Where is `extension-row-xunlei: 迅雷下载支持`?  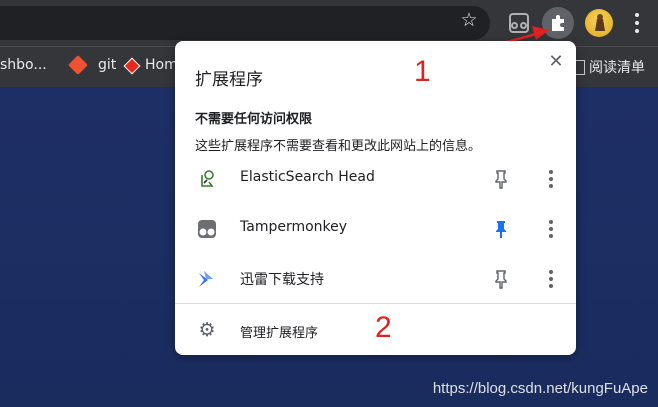 extension-row-xunlei: 迅雷下载支持 is located at coordinates (375, 279).